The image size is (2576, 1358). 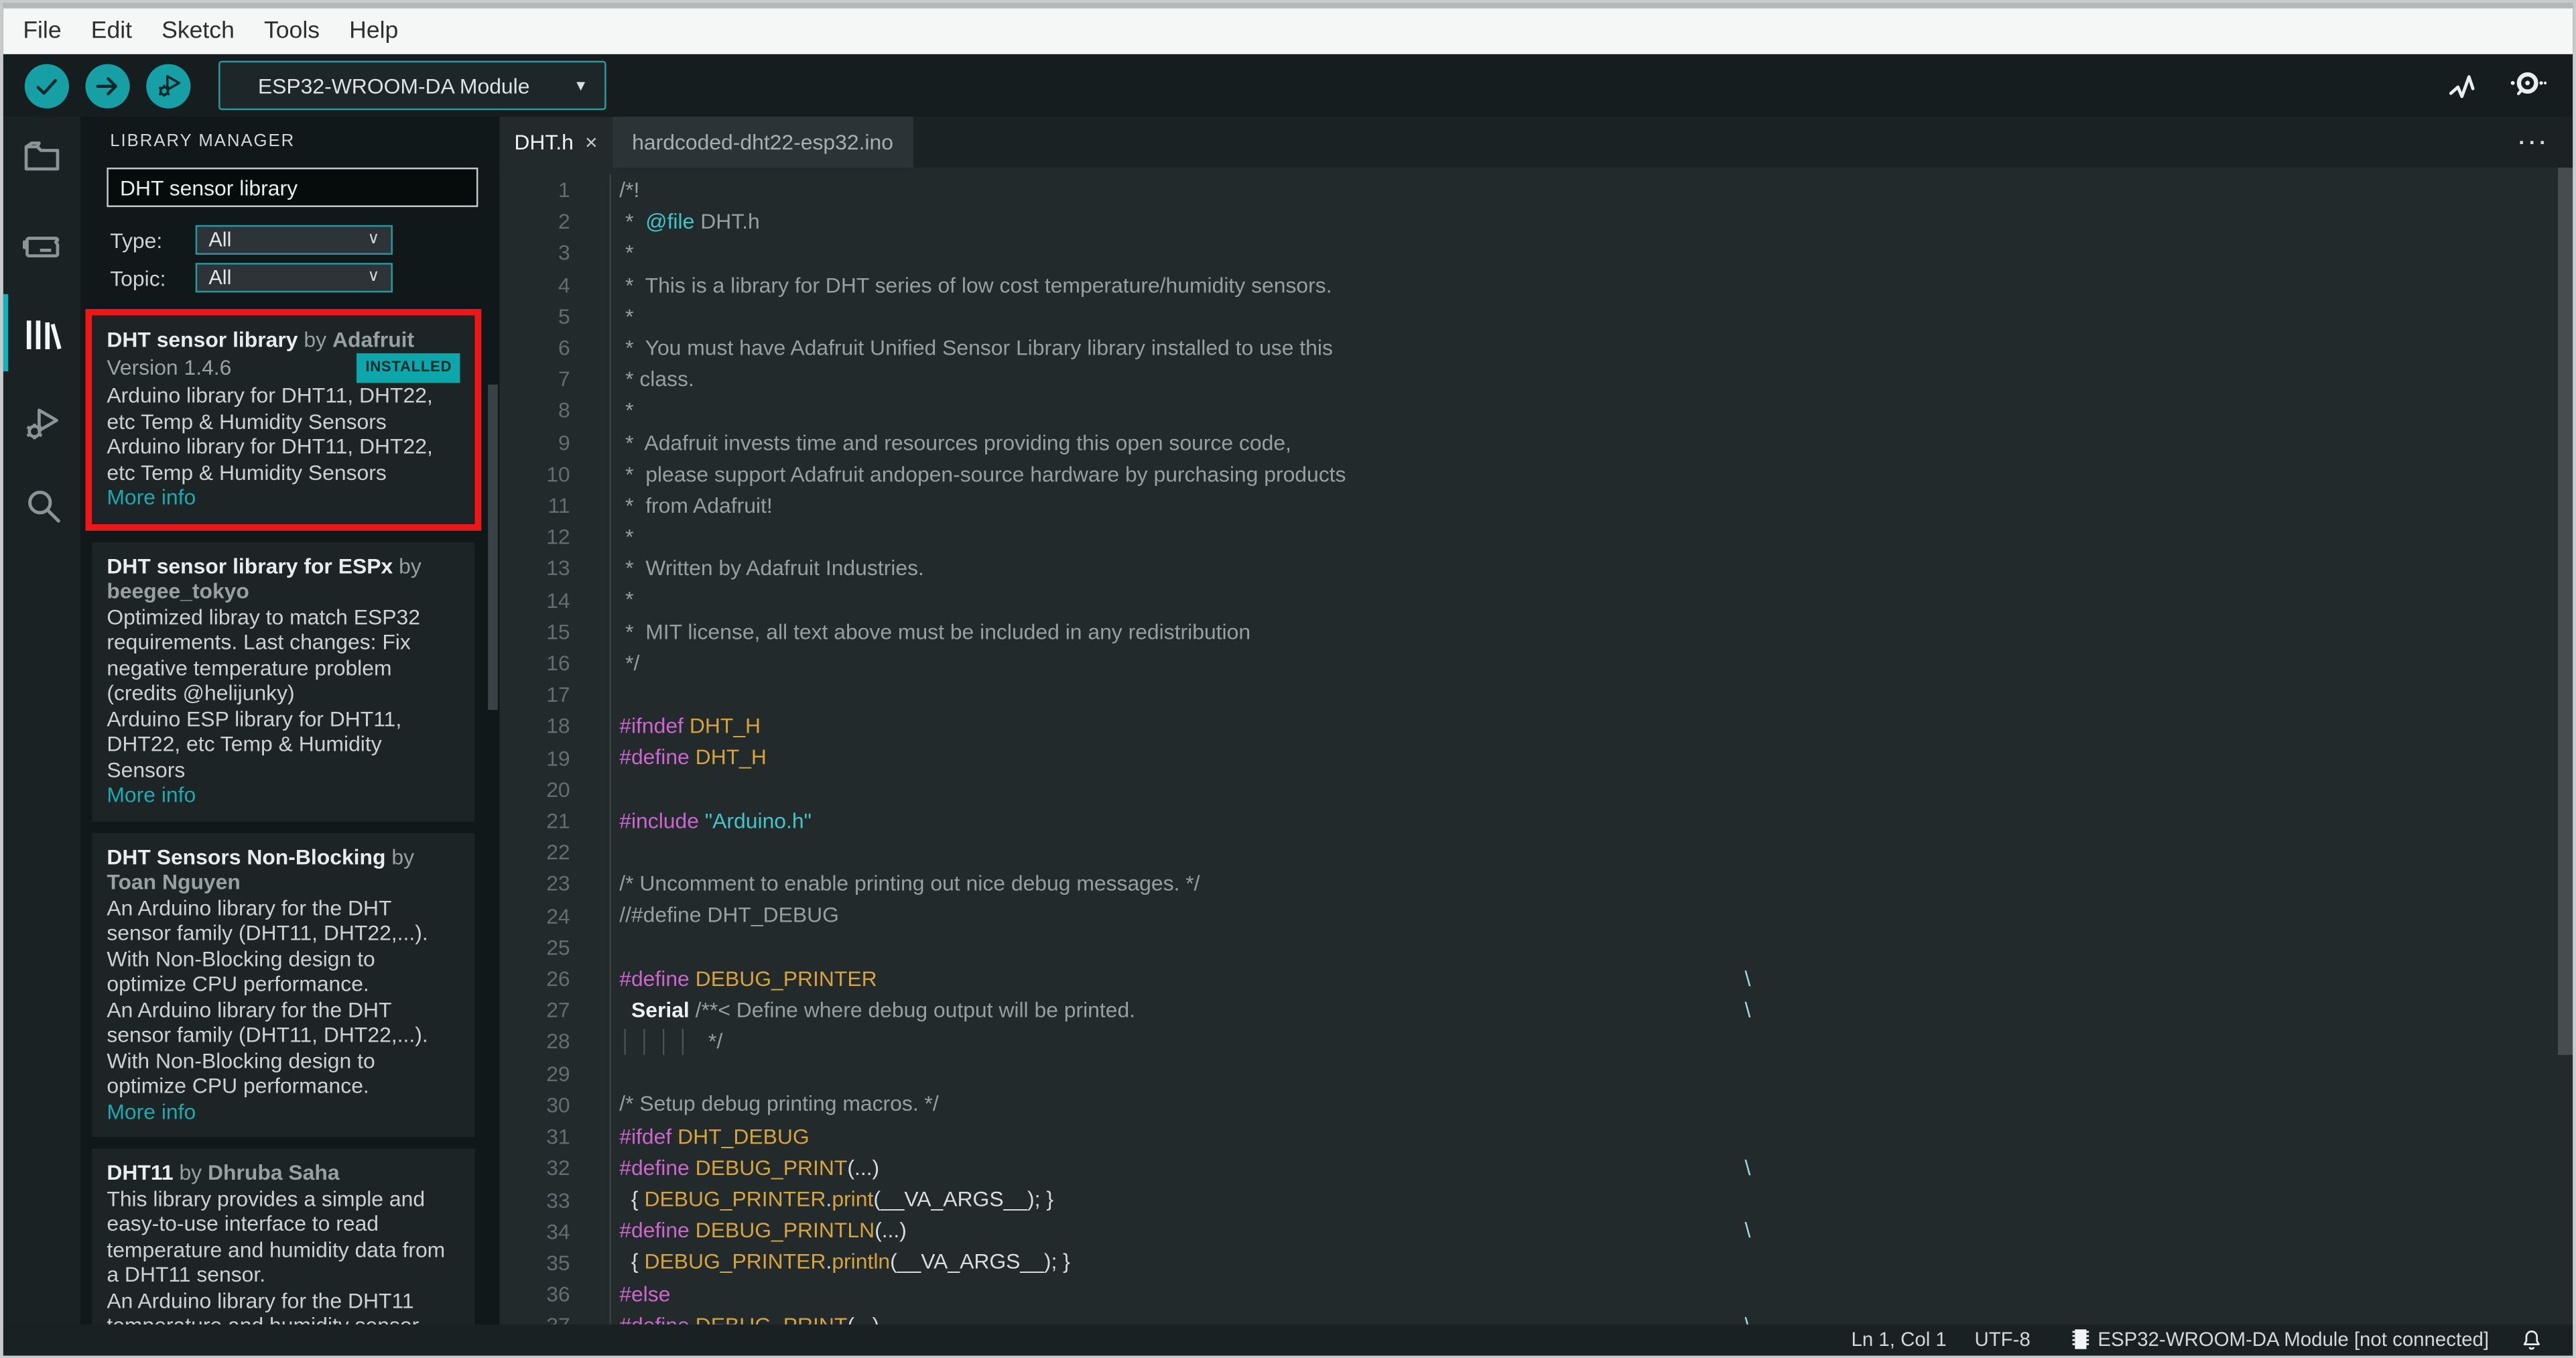 What do you see at coordinates (564, 347) in the screenshot?
I see `line-number: 6` at bounding box center [564, 347].